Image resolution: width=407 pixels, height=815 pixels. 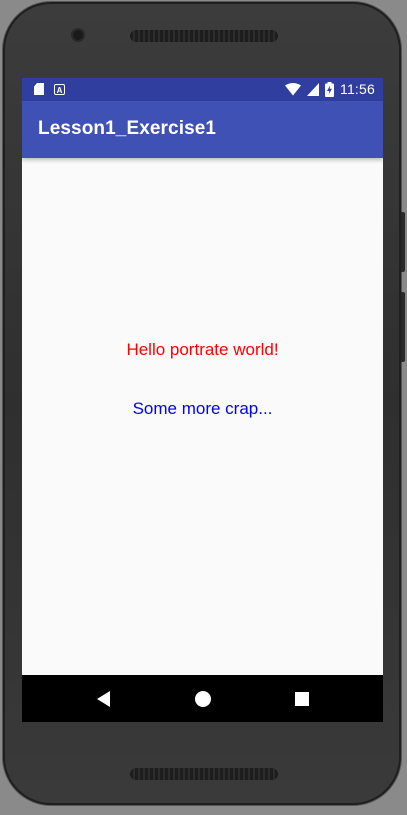 I want to click on navigation-bar, so click(x=202, y=698).